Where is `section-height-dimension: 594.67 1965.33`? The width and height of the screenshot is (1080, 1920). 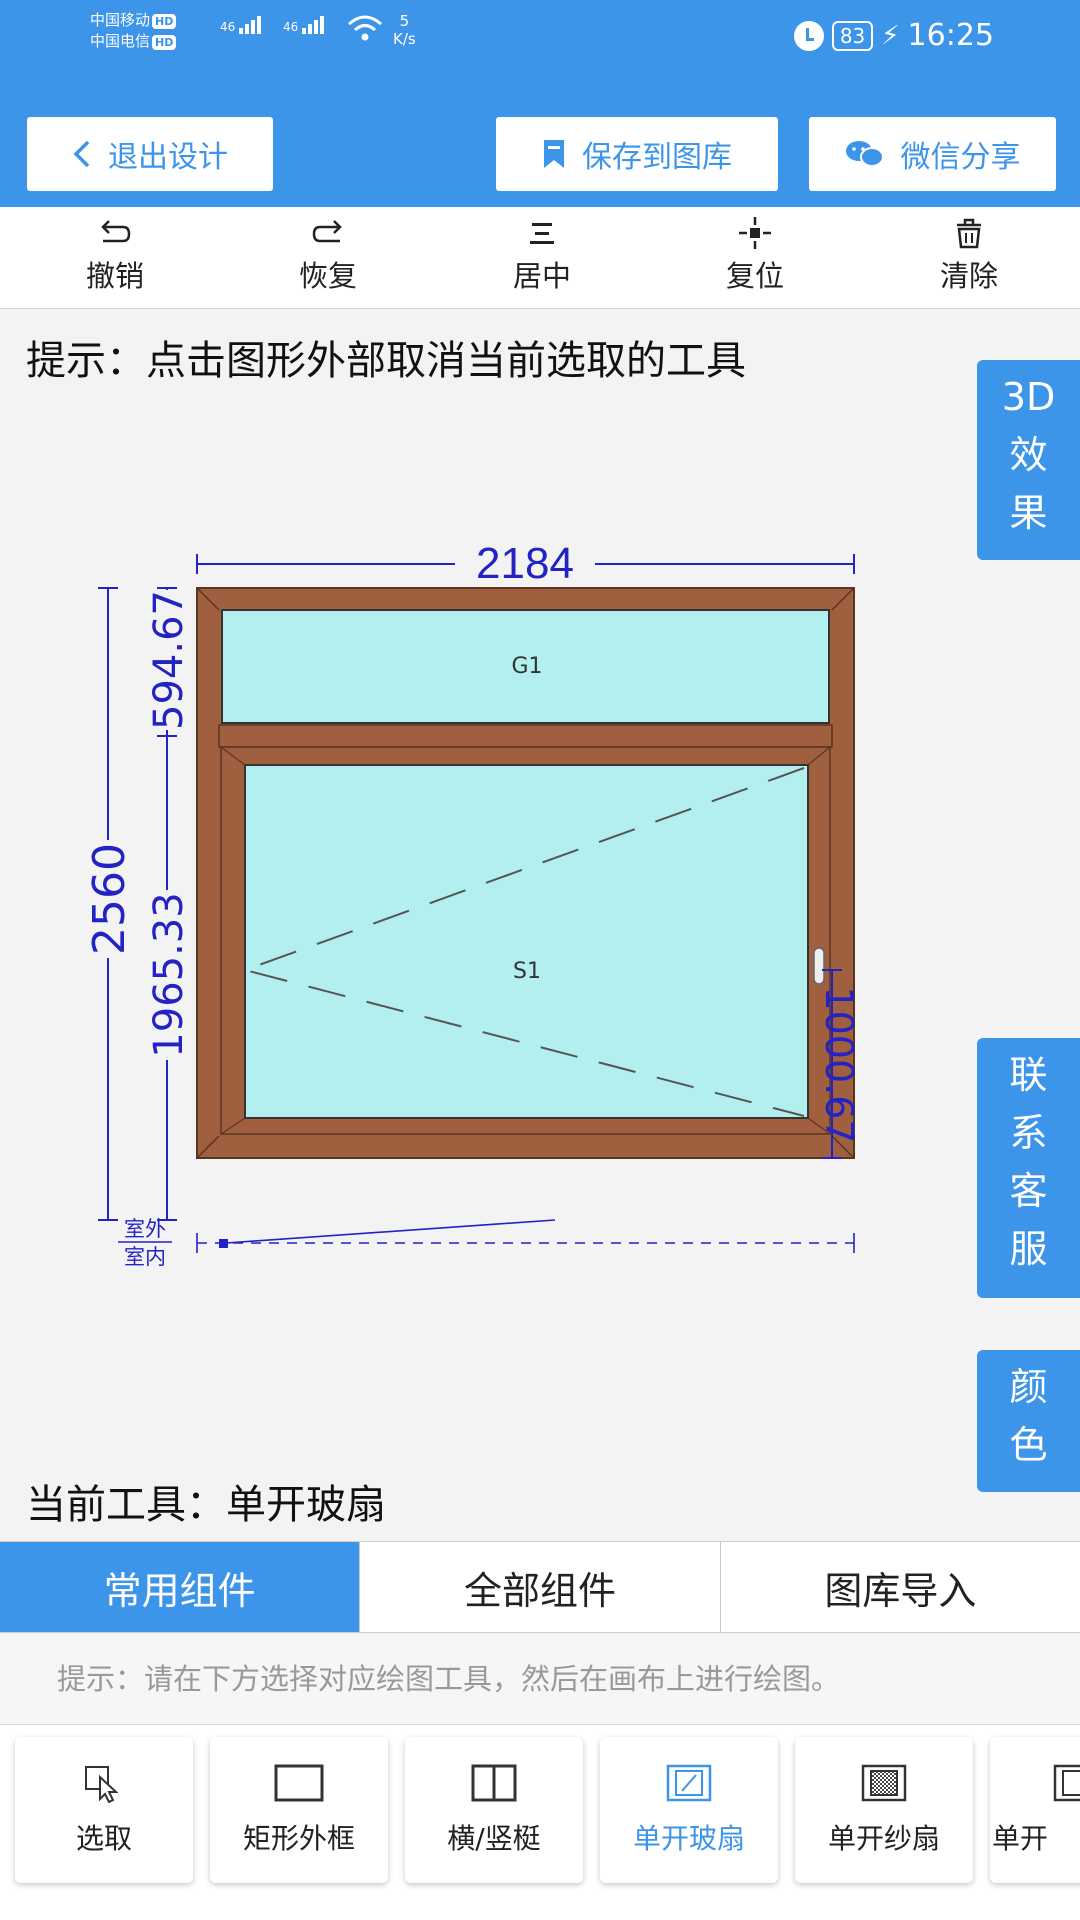 section-height-dimension: 594.67 1965.33 is located at coordinates (168, 904).